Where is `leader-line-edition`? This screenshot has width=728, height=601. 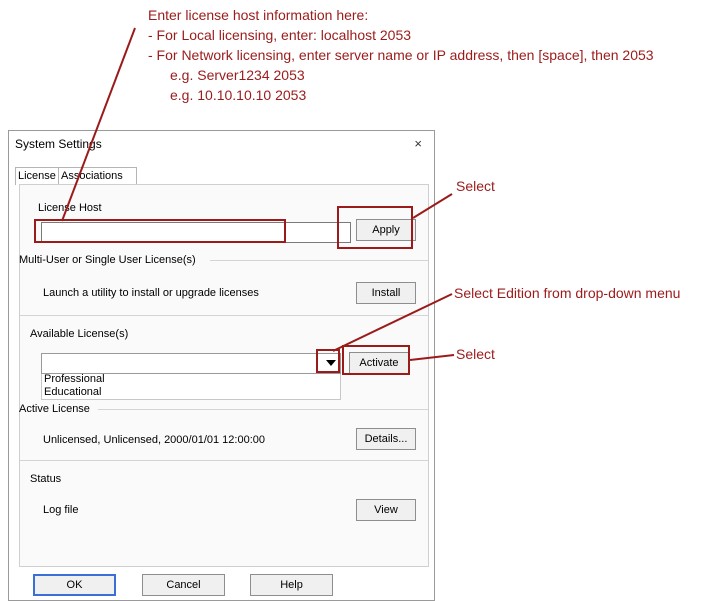
leader-line-edition is located at coordinates (392, 322).